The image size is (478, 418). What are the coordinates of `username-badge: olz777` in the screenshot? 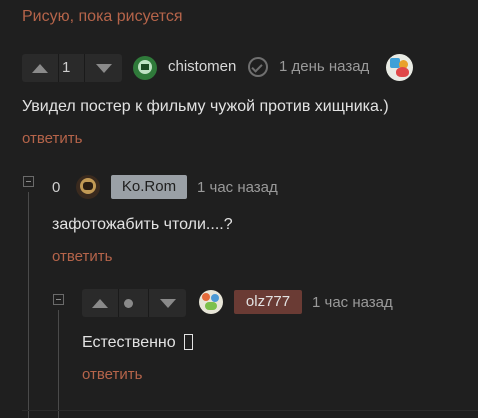 It's located at (268, 302).